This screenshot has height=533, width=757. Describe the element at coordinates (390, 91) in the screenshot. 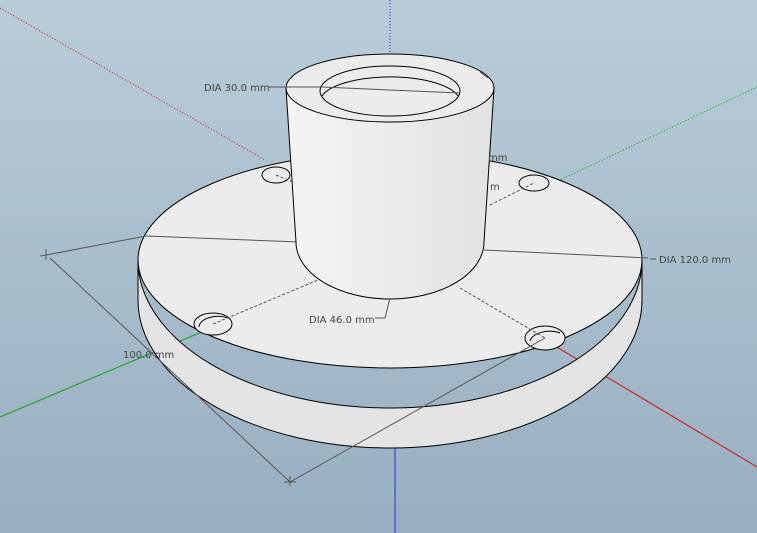

I see `tube-bore` at that location.